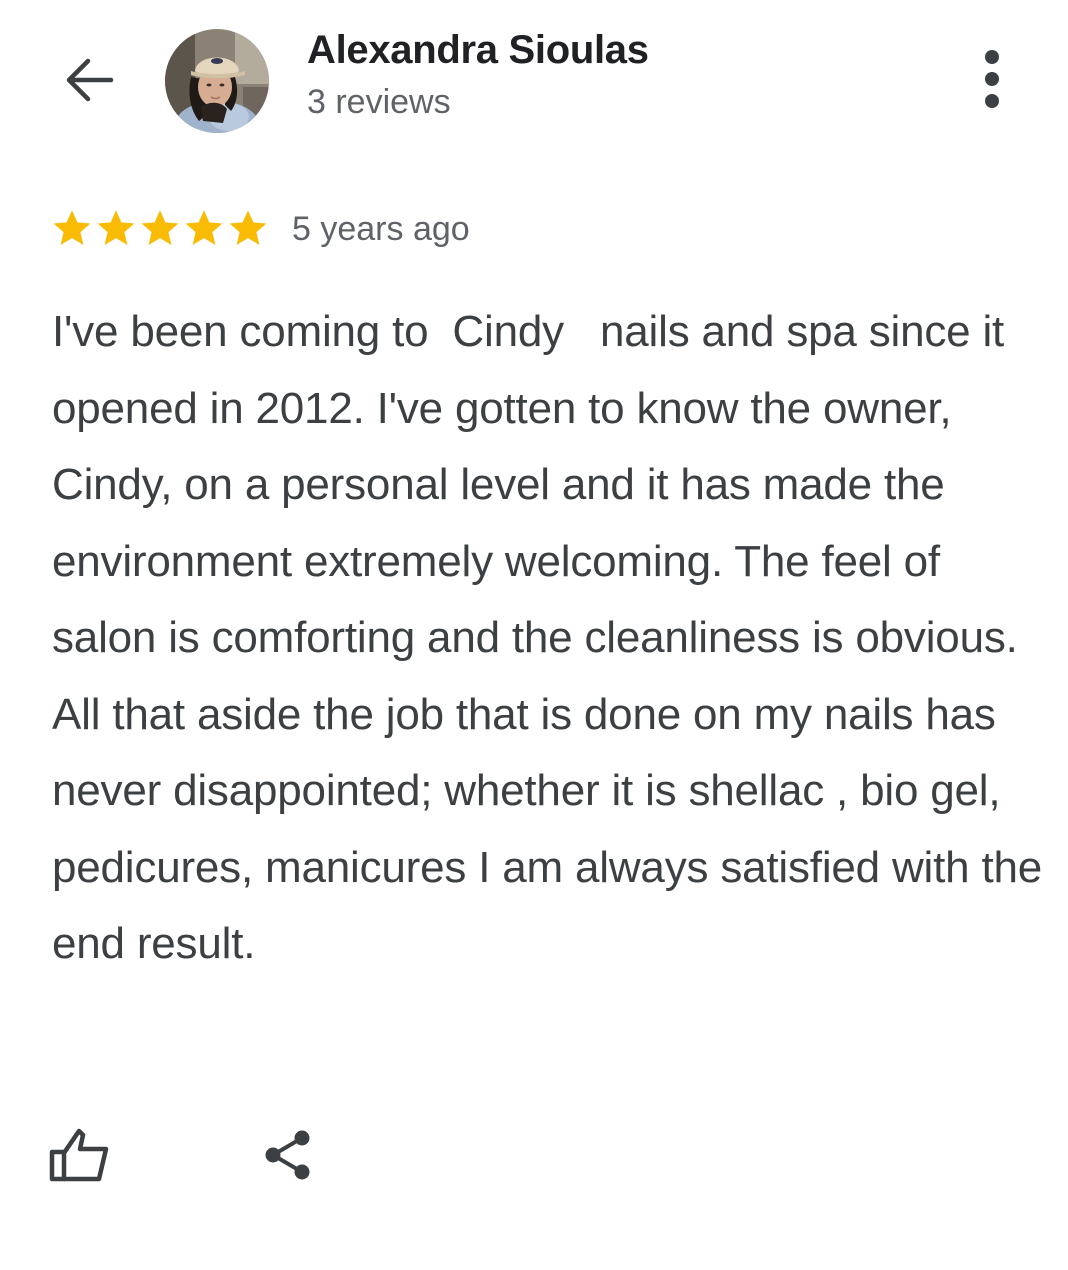 This screenshot has width=1068, height=1270. Describe the element at coordinates (478, 50) in the screenshot. I see `user-name: Alexandra Sioulas` at that location.